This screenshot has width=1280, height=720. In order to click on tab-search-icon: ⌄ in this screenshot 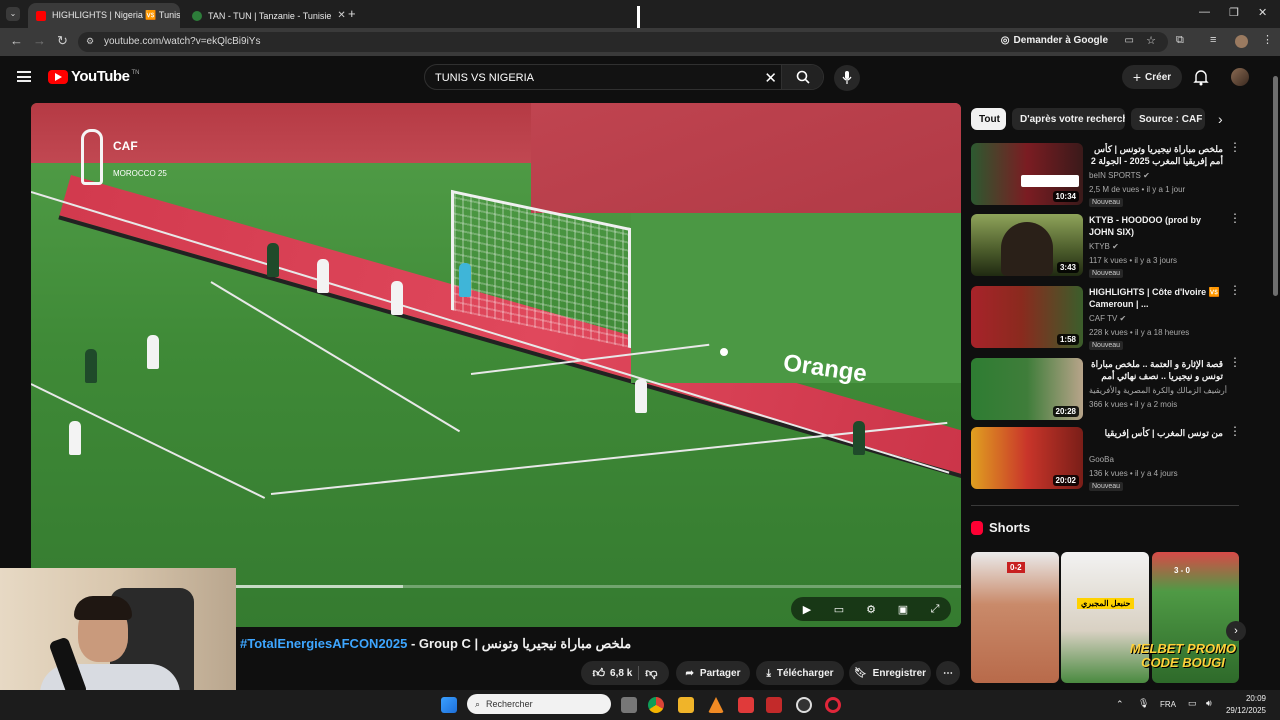, I will do `click(13, 14)`.